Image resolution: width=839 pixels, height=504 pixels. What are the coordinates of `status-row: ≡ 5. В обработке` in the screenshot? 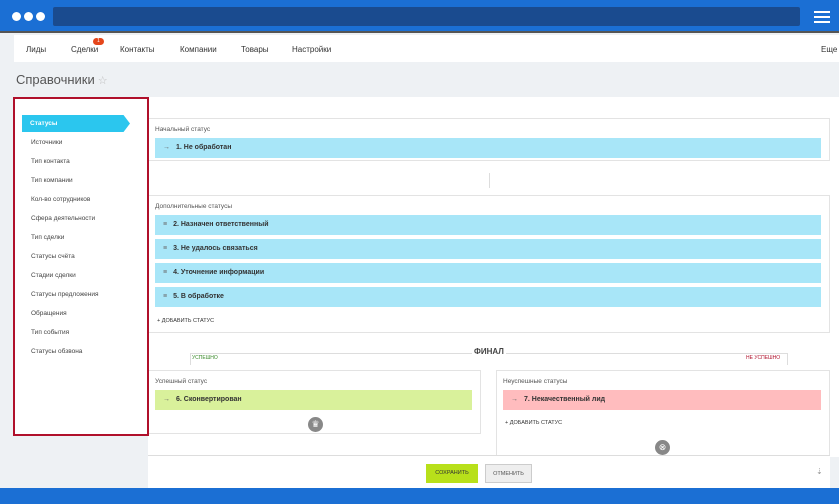 It's located at (488, 297).